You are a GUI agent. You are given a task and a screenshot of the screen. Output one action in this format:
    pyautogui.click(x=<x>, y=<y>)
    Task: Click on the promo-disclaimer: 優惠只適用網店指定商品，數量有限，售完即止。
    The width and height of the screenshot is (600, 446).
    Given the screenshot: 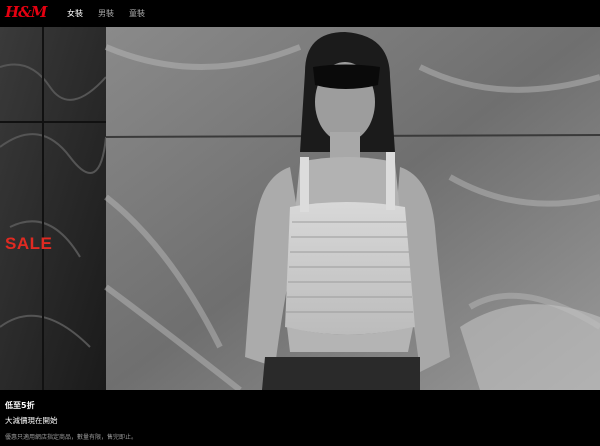 What is the action you would take?
    pyautogui.click(x=71, y=437)
    